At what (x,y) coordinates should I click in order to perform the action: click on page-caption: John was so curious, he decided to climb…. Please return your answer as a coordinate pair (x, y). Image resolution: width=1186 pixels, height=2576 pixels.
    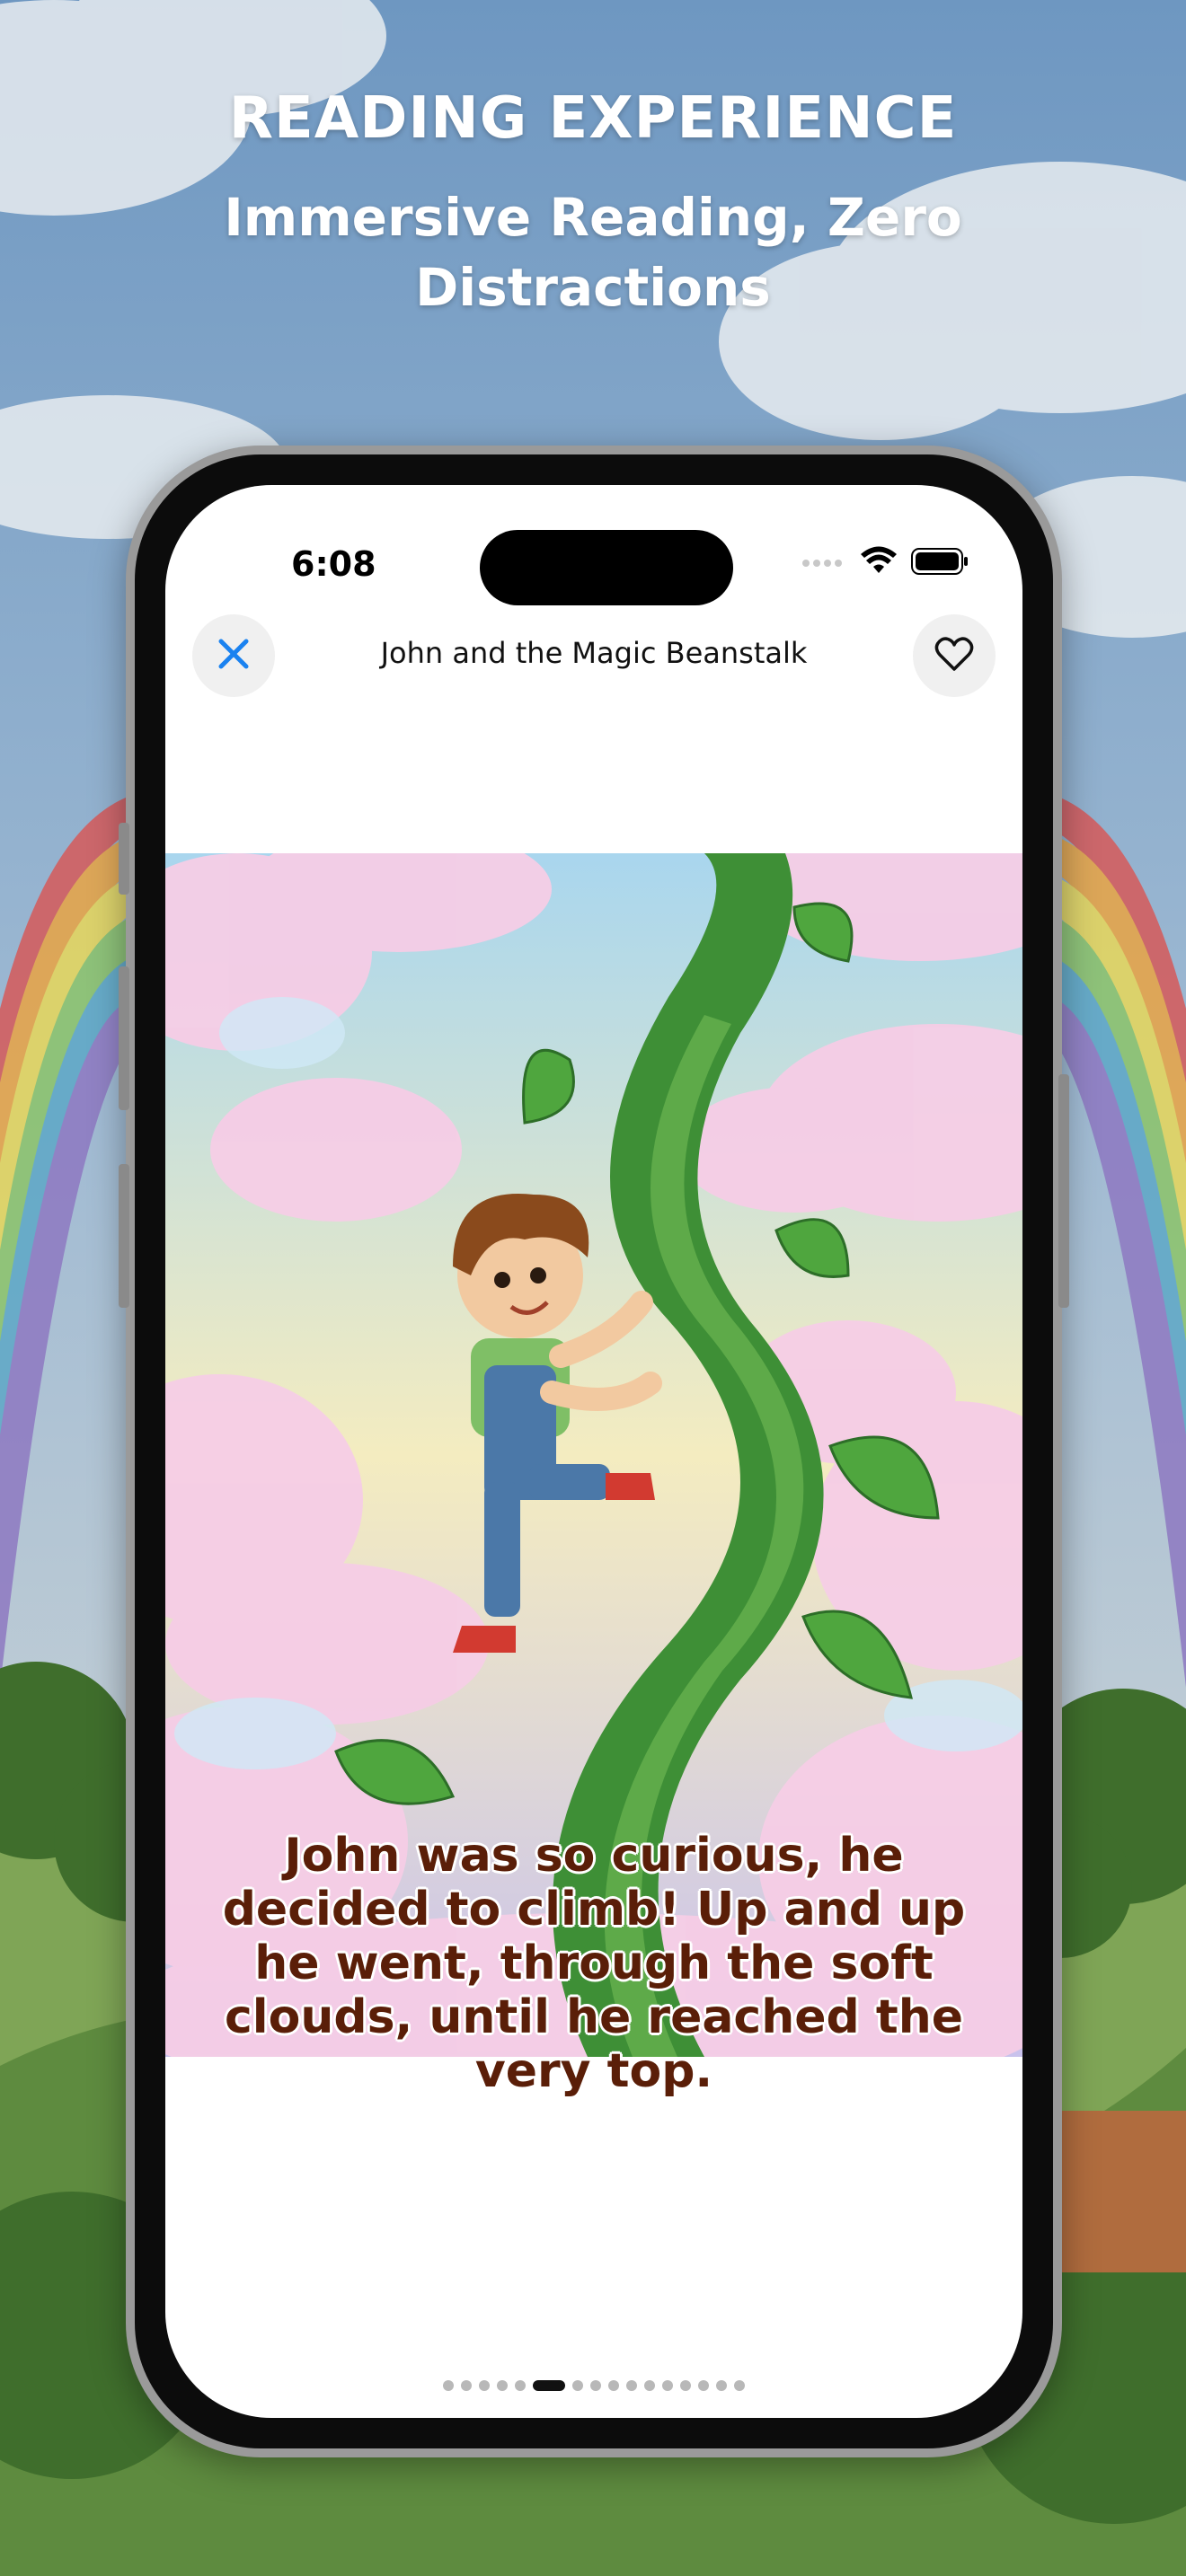
    Looking at the image, I should click on (594, 1963).